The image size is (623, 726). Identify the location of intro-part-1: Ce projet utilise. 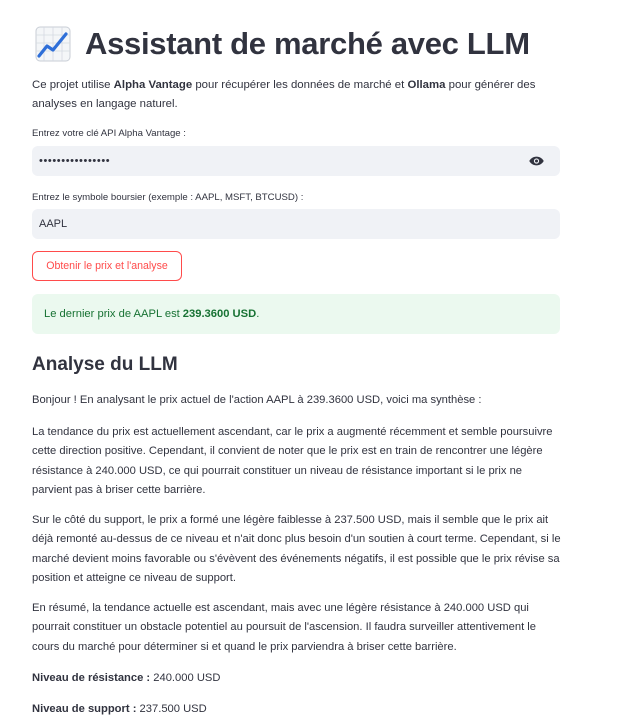
(73, 85).